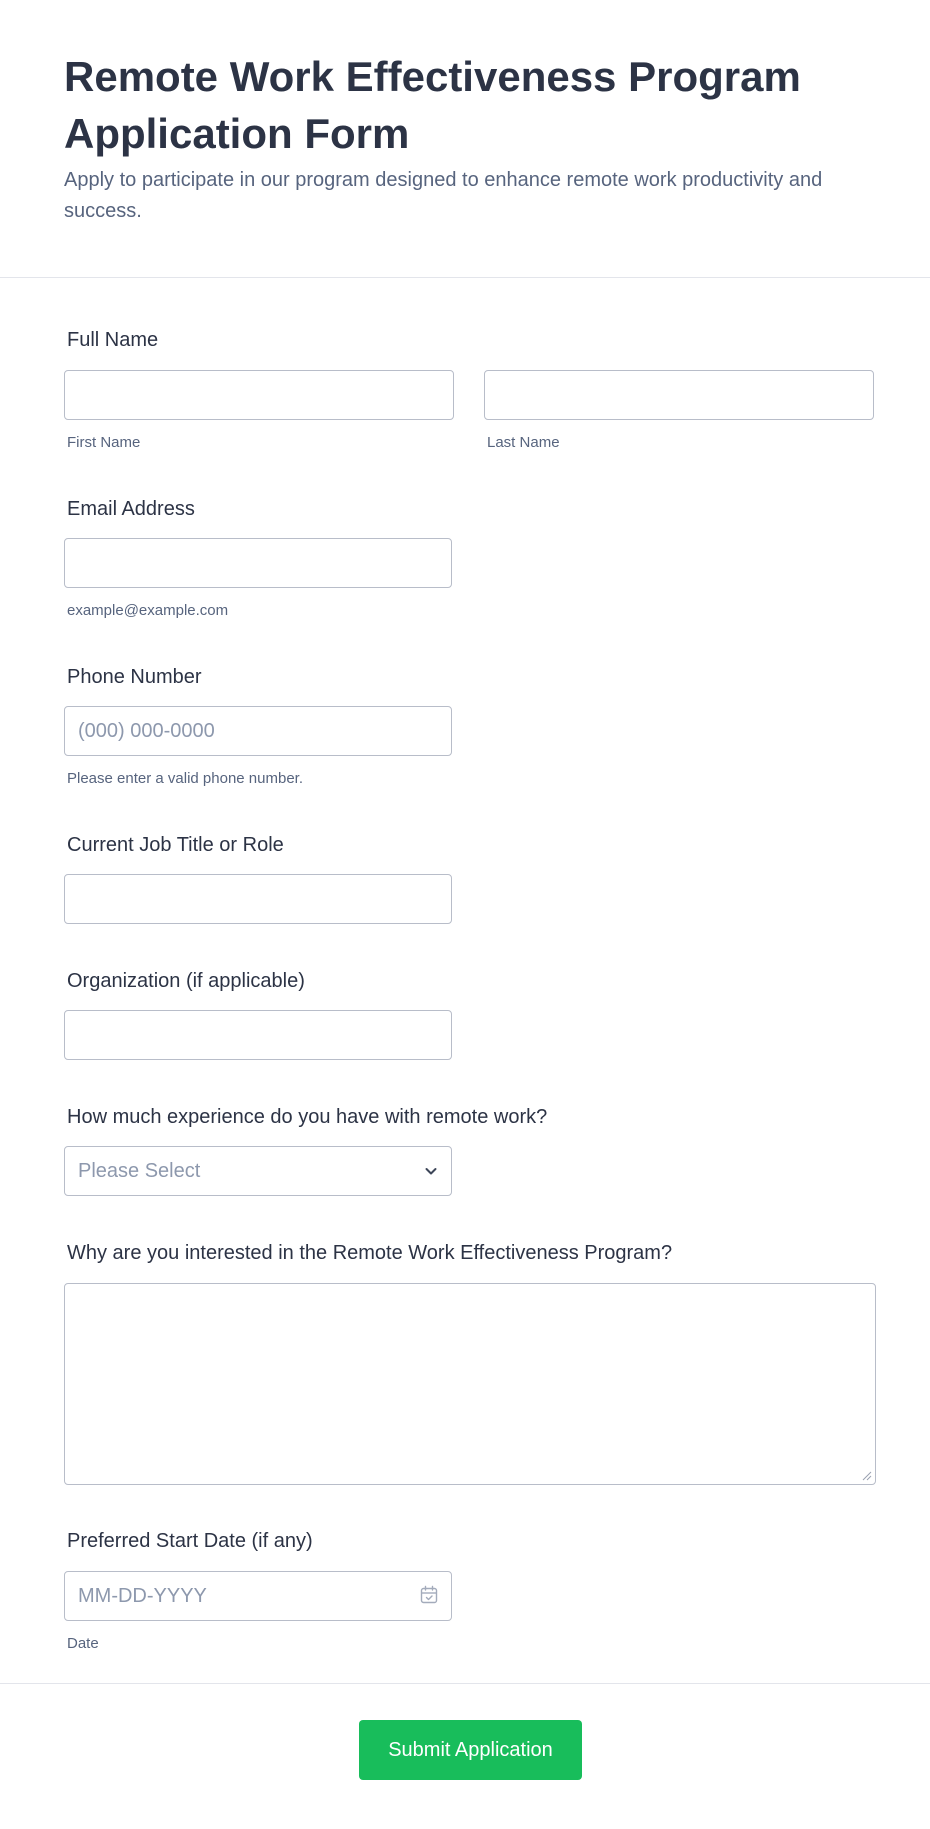 Image resolution: width=930 pixels, height=1829 pixels. I want to click on phone-input, so click(258, 731).